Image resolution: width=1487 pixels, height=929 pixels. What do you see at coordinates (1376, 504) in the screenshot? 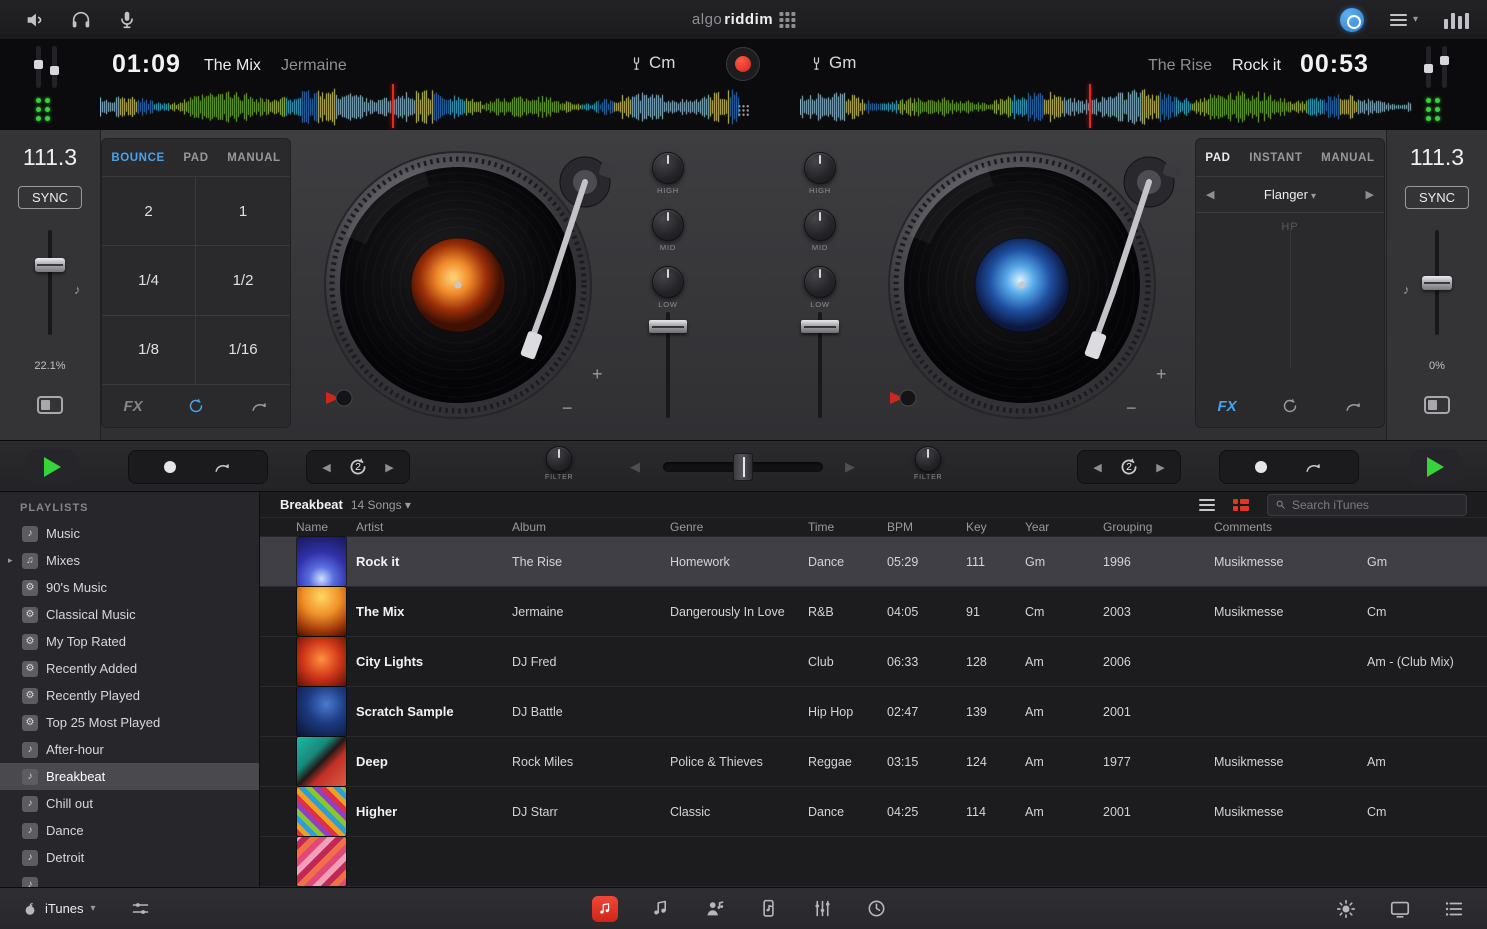
I see `search-input` at bounding box center [1376, 504].